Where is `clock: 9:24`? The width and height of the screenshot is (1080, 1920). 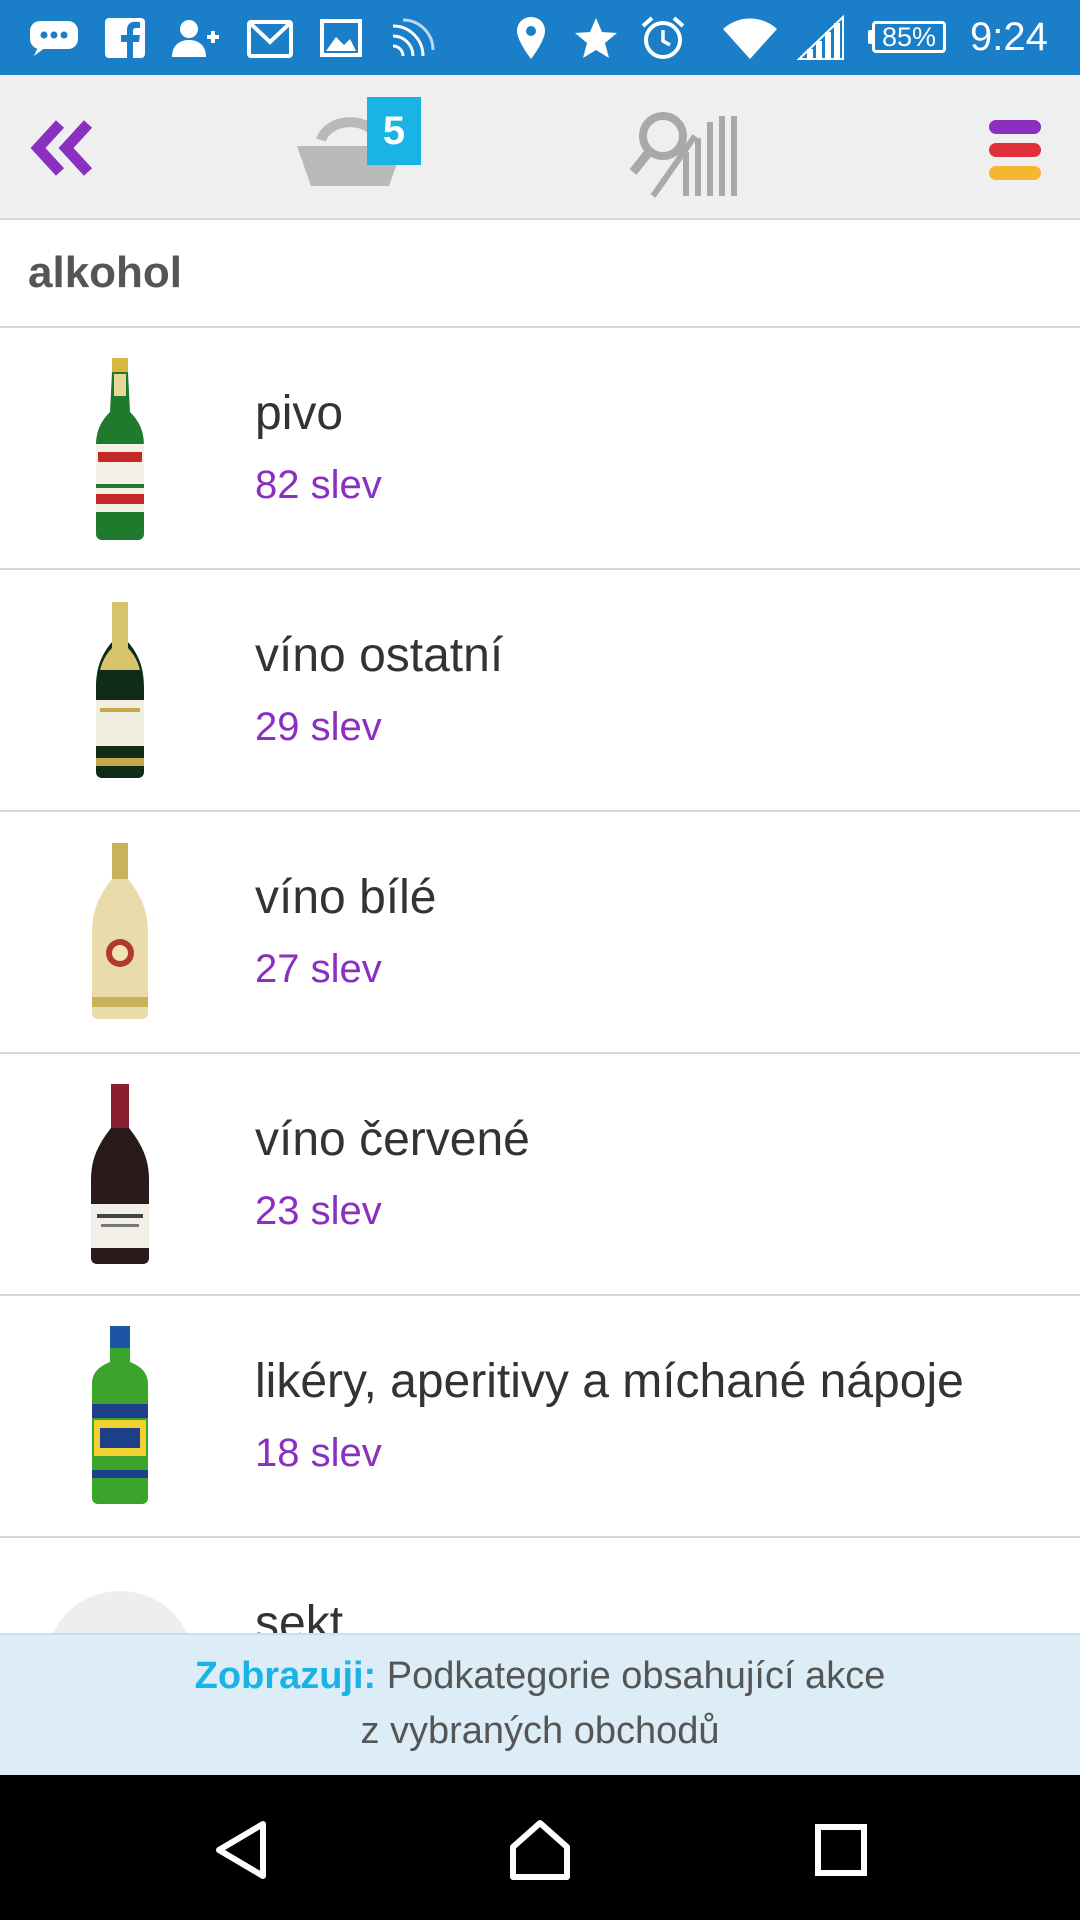 clock: 9:24 is located at coordinates (1009, 37).